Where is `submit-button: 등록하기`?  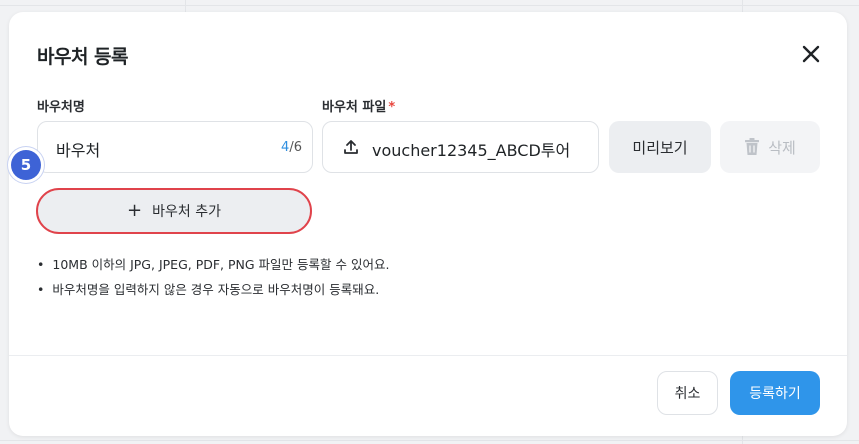 submit-button: 등록하기 is located at coordinates (775, 393).